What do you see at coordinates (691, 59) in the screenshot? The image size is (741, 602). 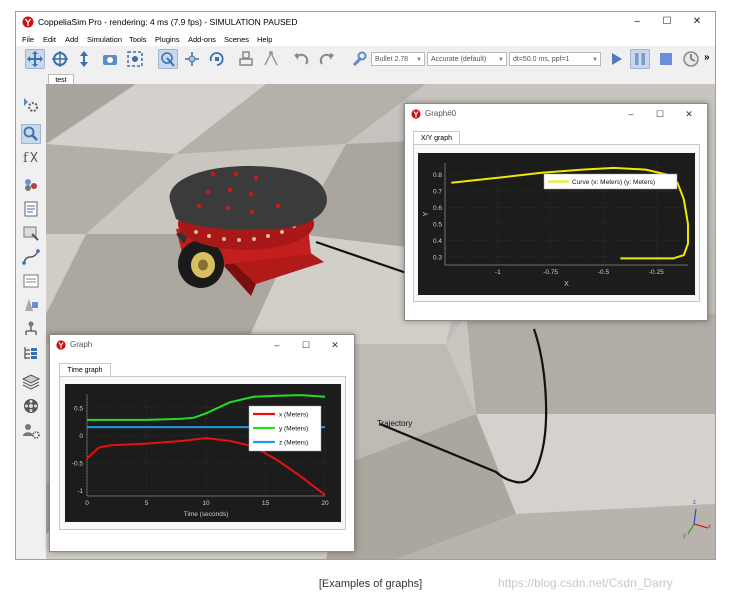 I see `real-time-button` at bounding box center [691, 59].